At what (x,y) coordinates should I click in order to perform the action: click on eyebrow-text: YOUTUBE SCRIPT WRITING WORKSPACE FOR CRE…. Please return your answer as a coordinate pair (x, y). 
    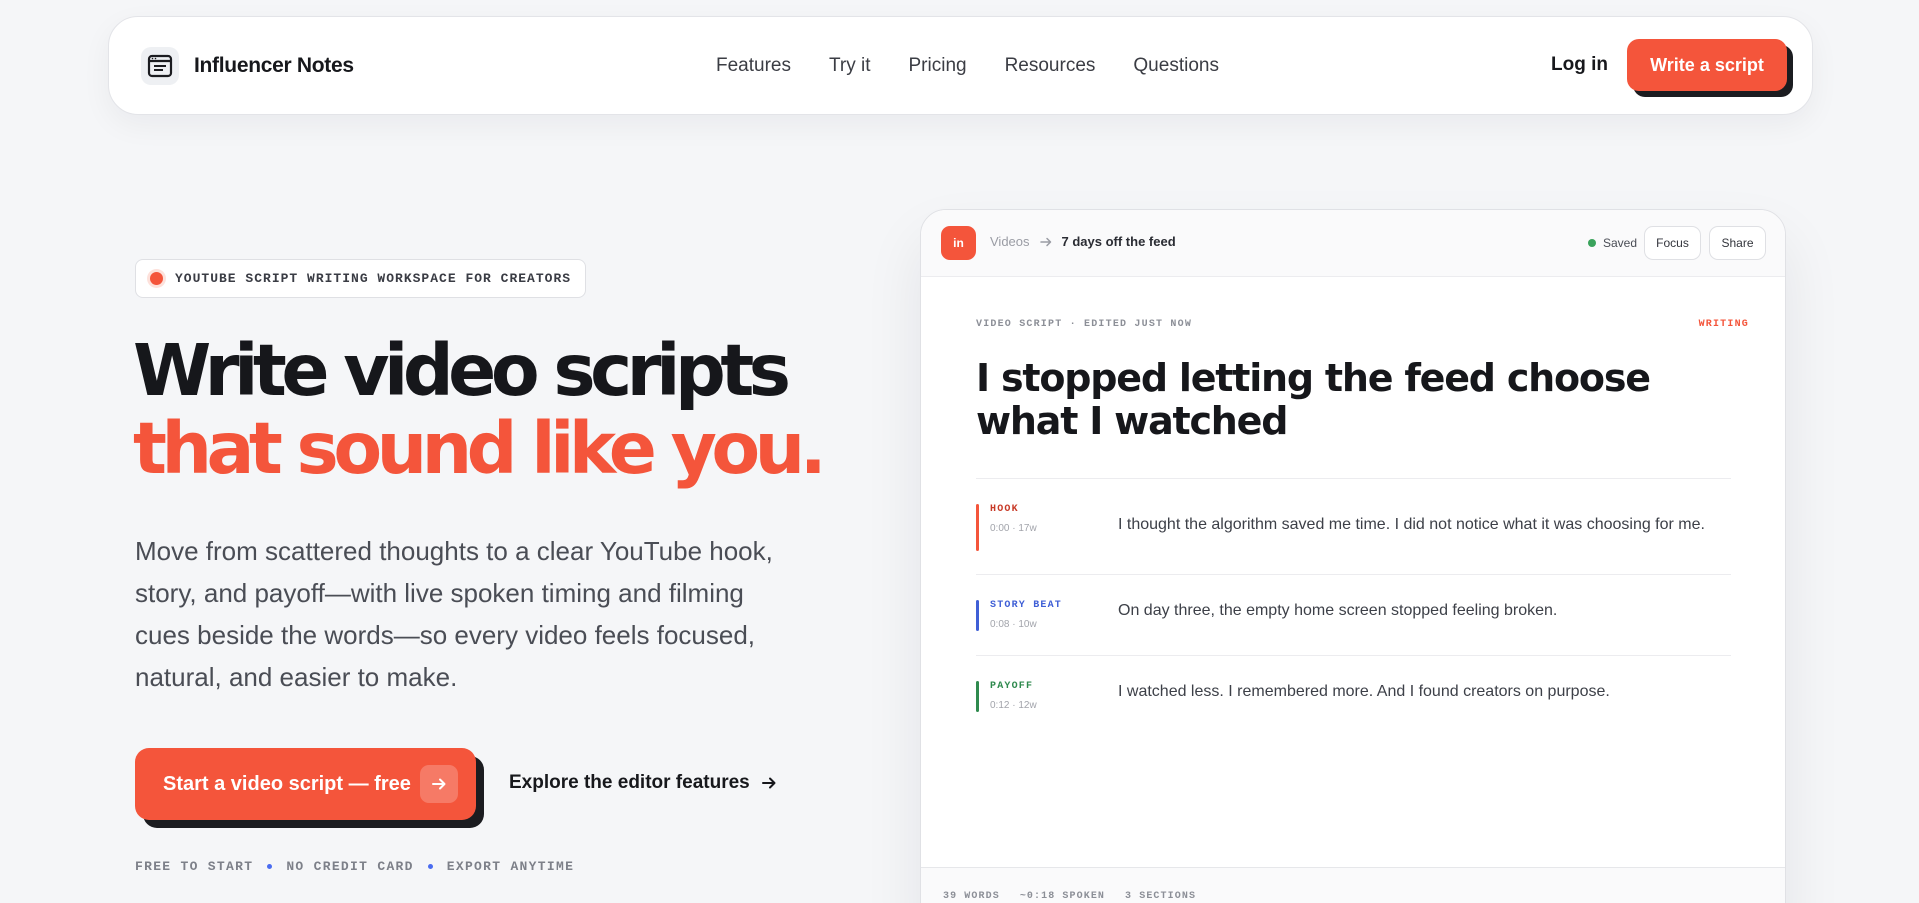
    Looking at the image, I should click on (373, 278).